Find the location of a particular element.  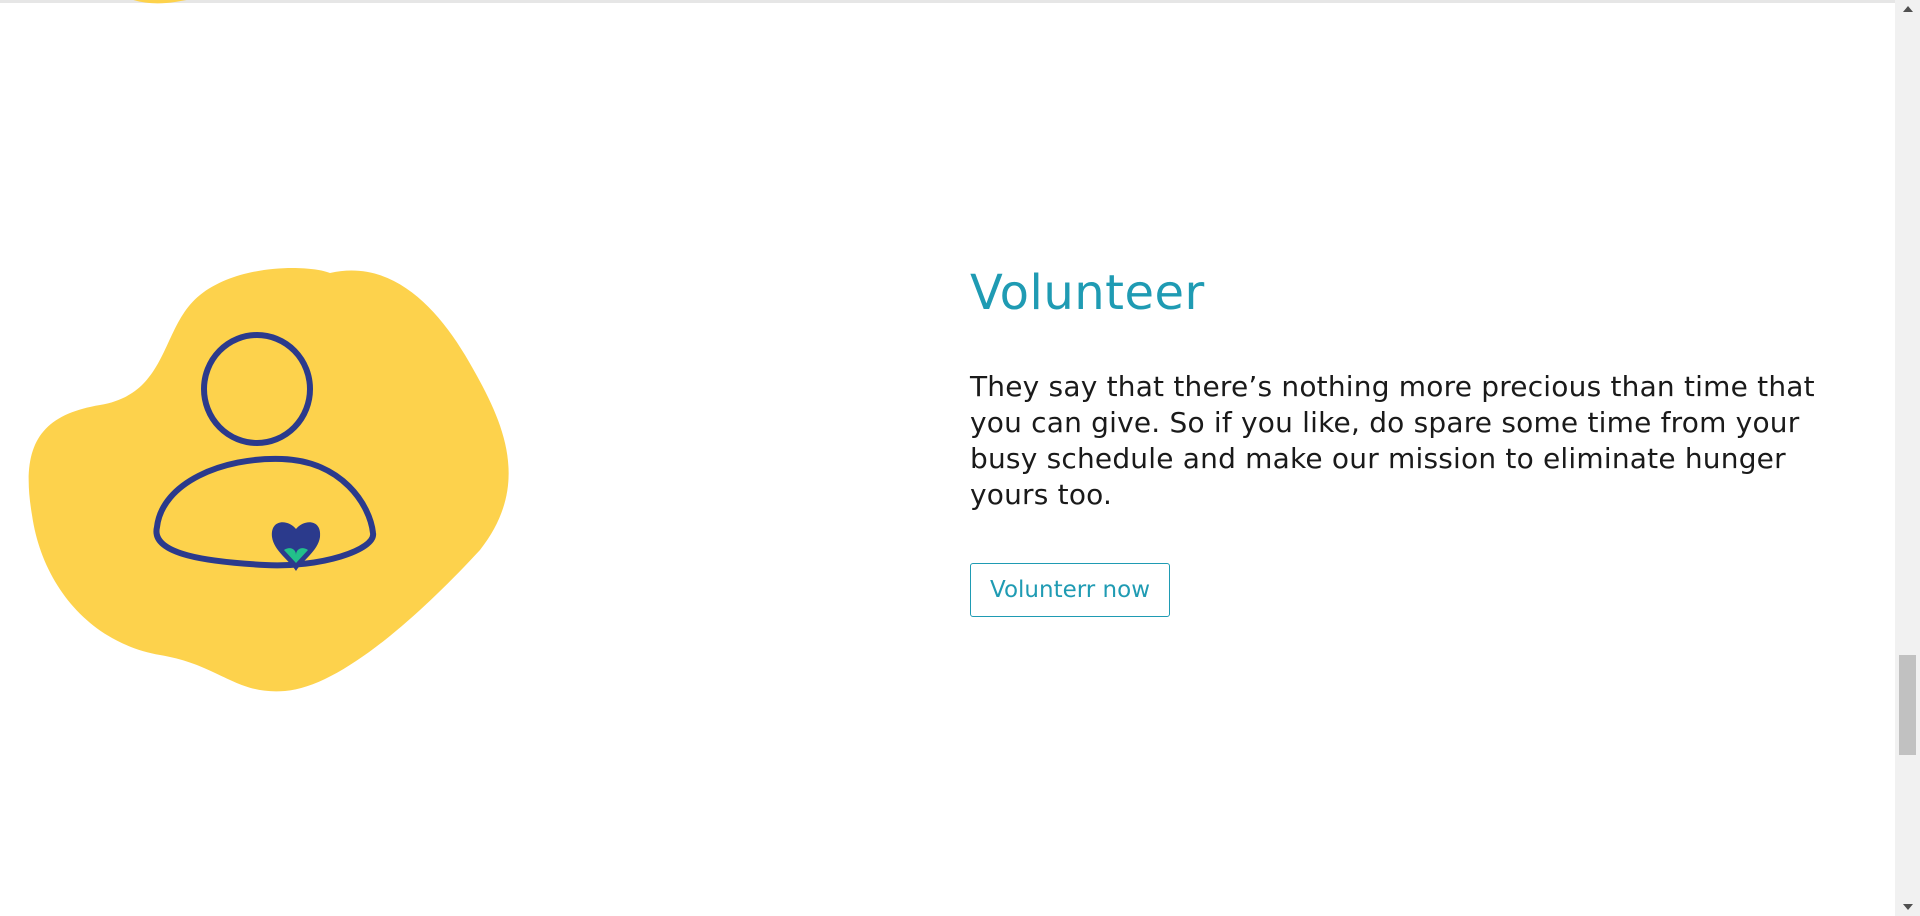

vertical-scrollbar is located at coordinates (1907, 458).